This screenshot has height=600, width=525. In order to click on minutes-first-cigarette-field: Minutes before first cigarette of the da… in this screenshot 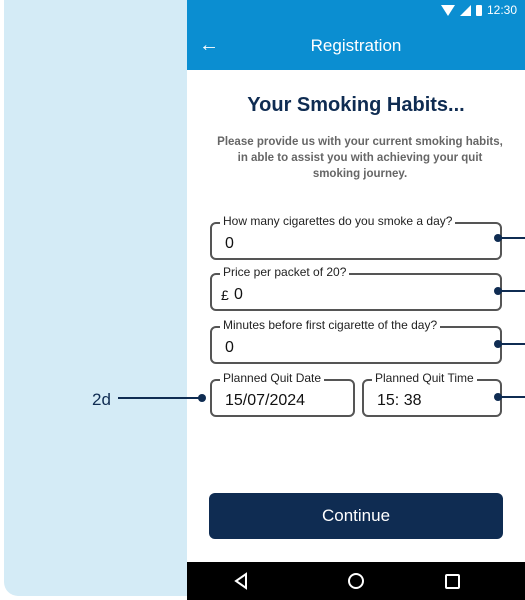, I will do `click(356, 341)`.